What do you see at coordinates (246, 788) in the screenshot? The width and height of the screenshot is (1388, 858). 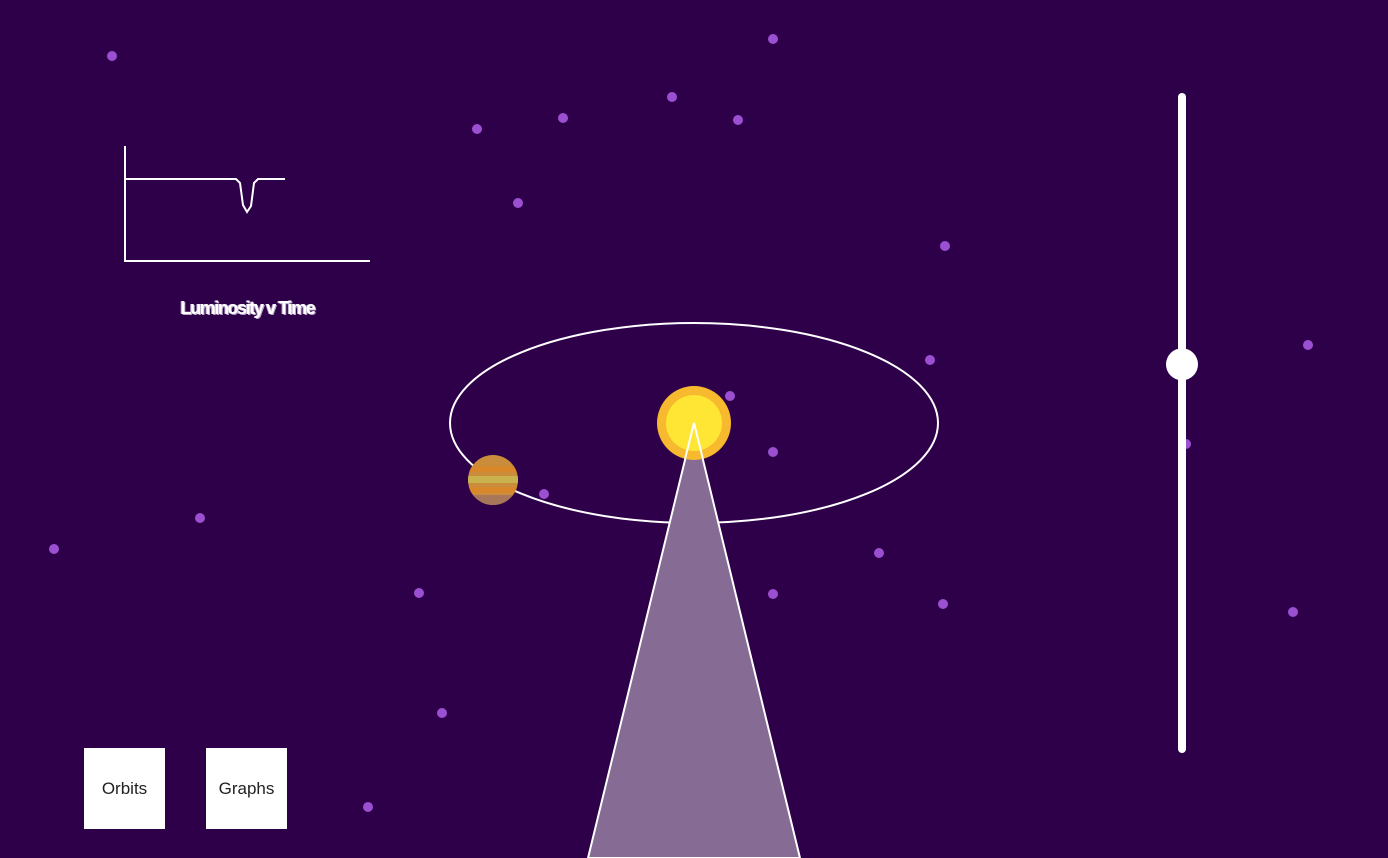 I see `graphs-button: Graphs` at bounding box center [246, 788].